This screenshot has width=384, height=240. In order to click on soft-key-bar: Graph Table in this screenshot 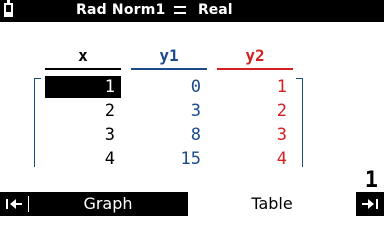, I will do `click(192, 204)`.